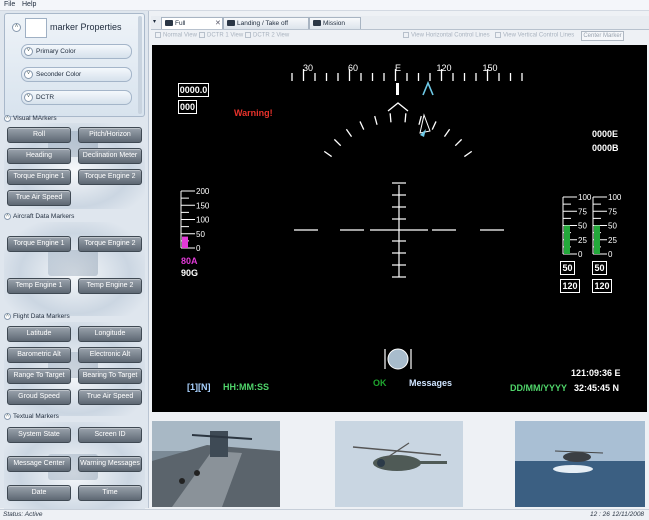  Describe the element at coordinates (570, 286) in the screenshot. I see `right-gauge-1-value2: 120` at that location.